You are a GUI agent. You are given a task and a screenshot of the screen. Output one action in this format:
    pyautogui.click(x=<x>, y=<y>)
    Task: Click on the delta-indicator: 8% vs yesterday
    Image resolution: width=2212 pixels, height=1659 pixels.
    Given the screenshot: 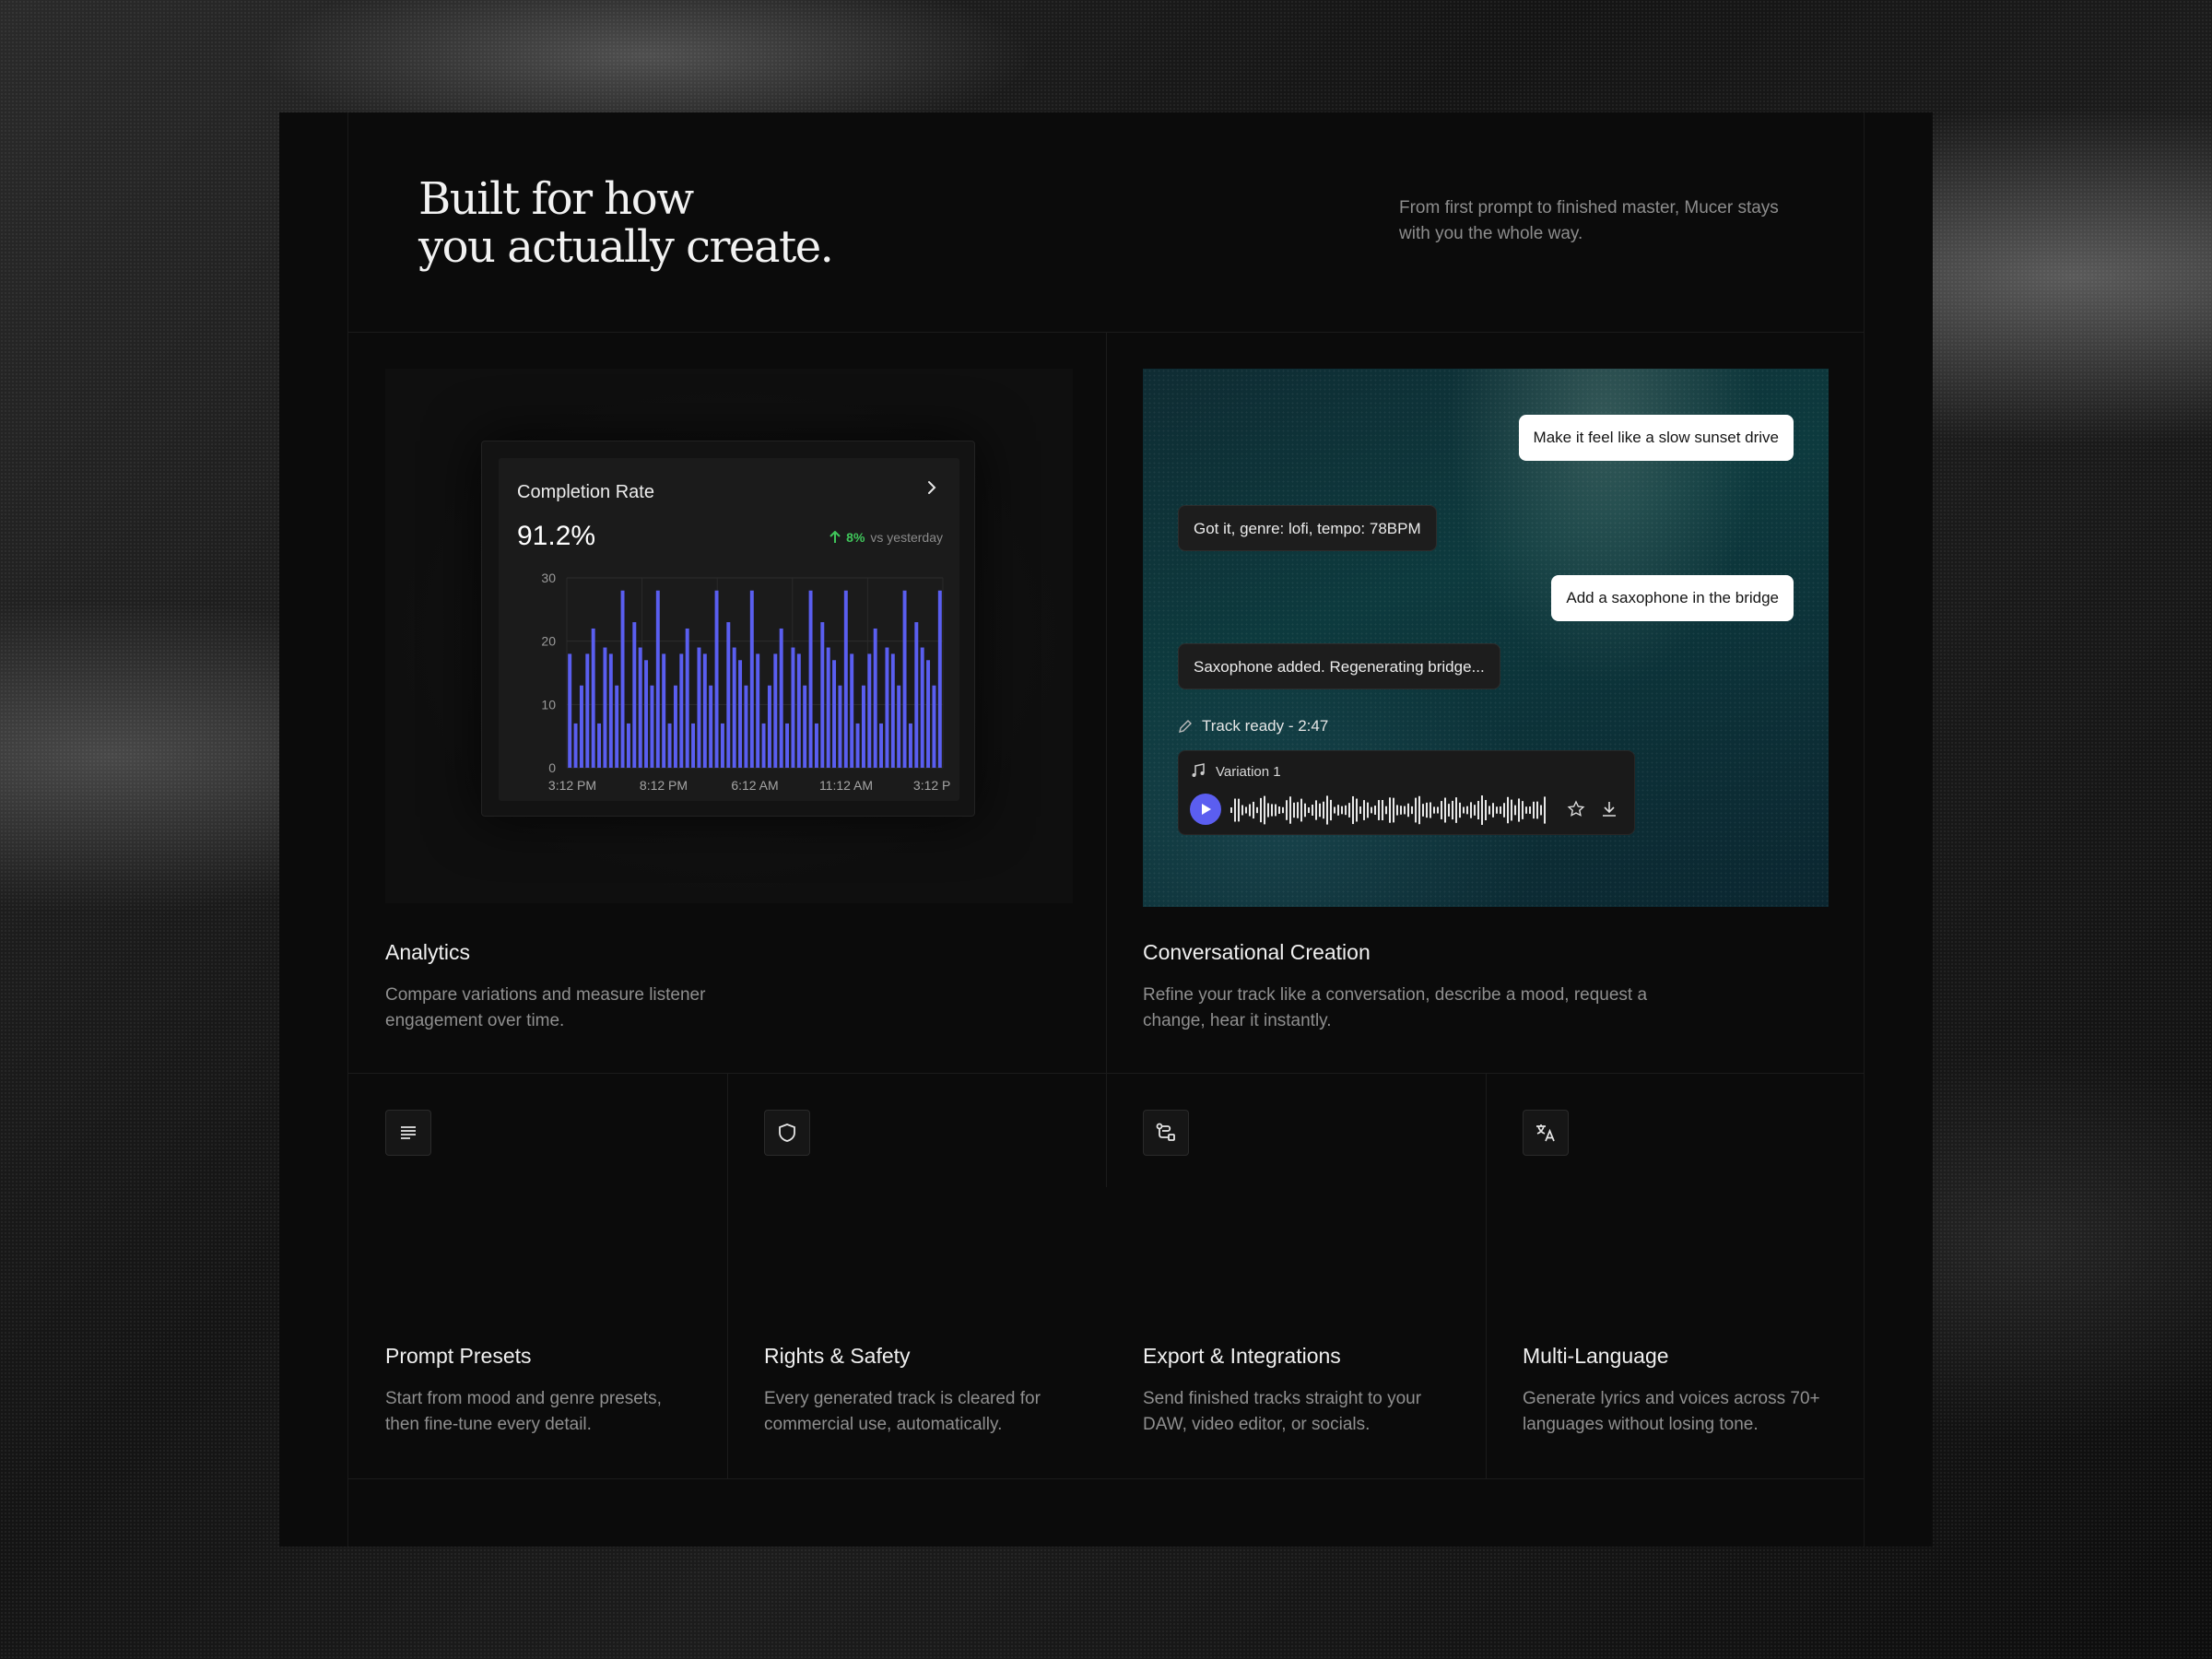 What is the action you would take?
    pyautogui.click(x=886, y=537)
    